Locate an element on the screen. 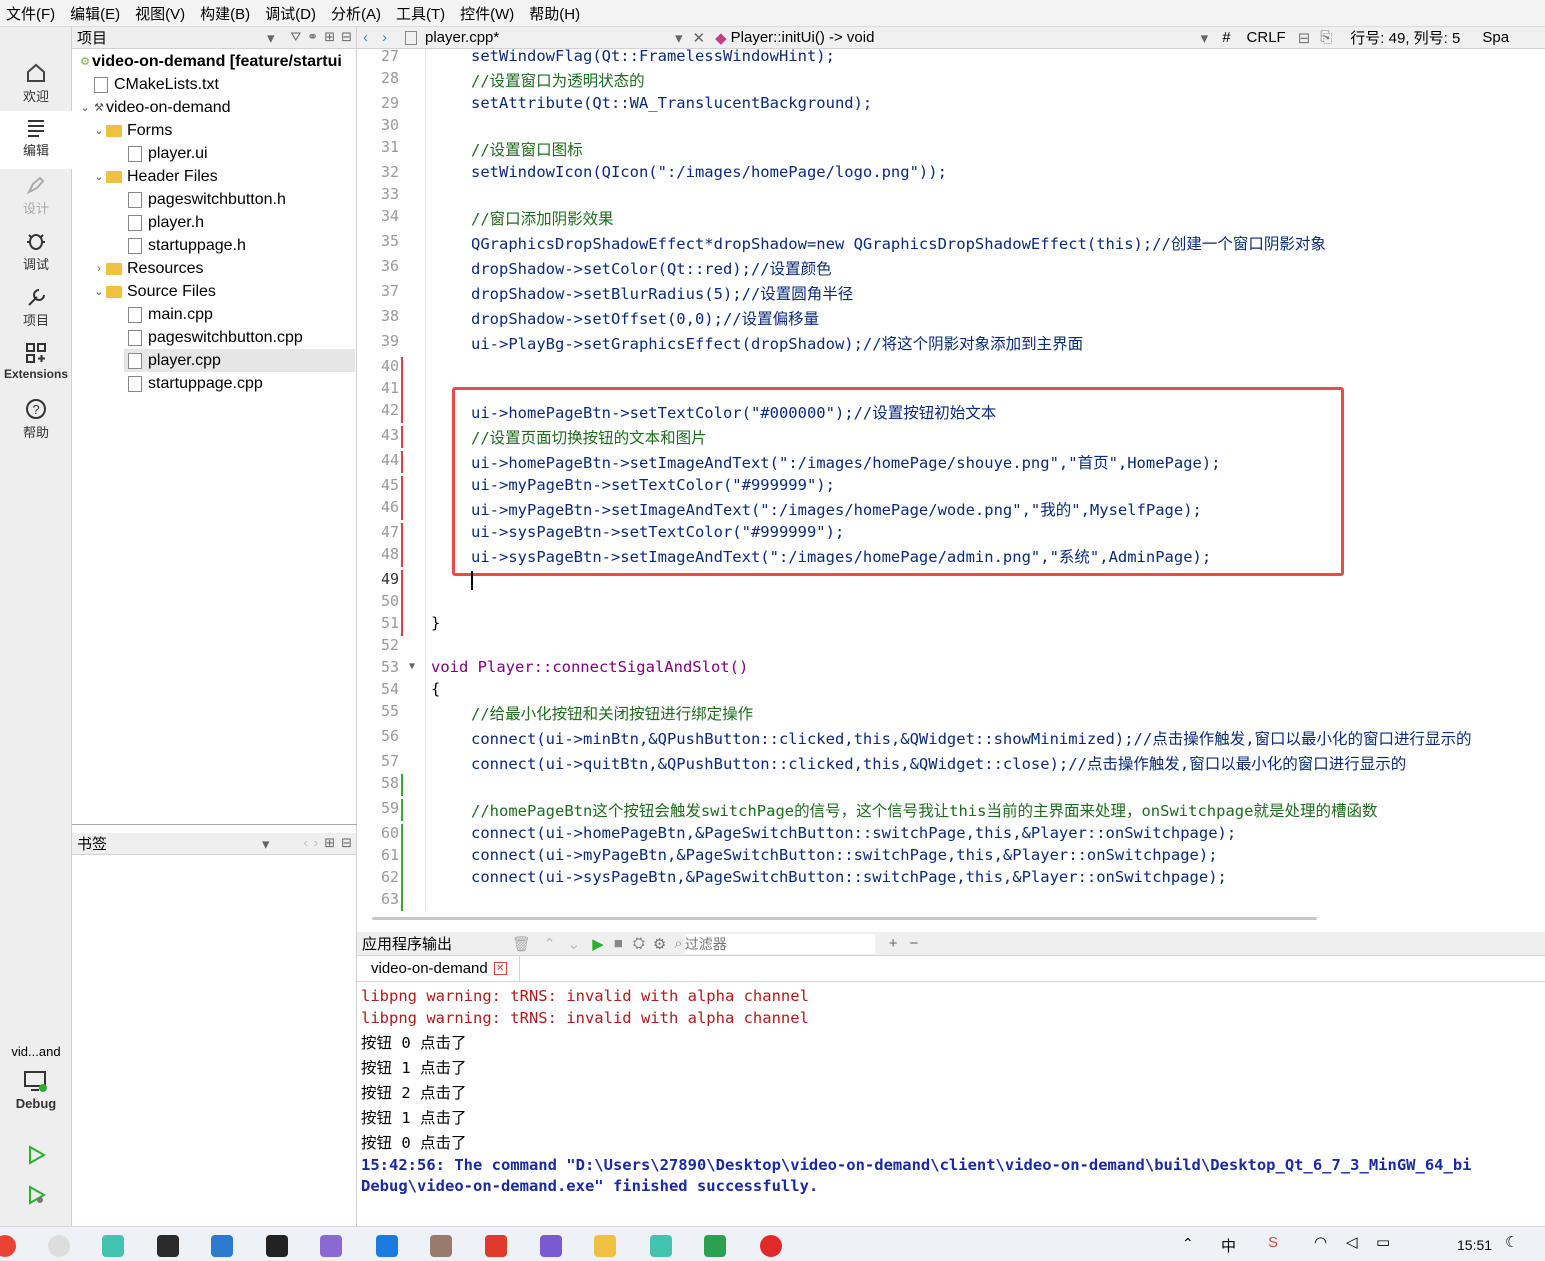  clear-icon: 🗑 is located at coordinates (521, 944).